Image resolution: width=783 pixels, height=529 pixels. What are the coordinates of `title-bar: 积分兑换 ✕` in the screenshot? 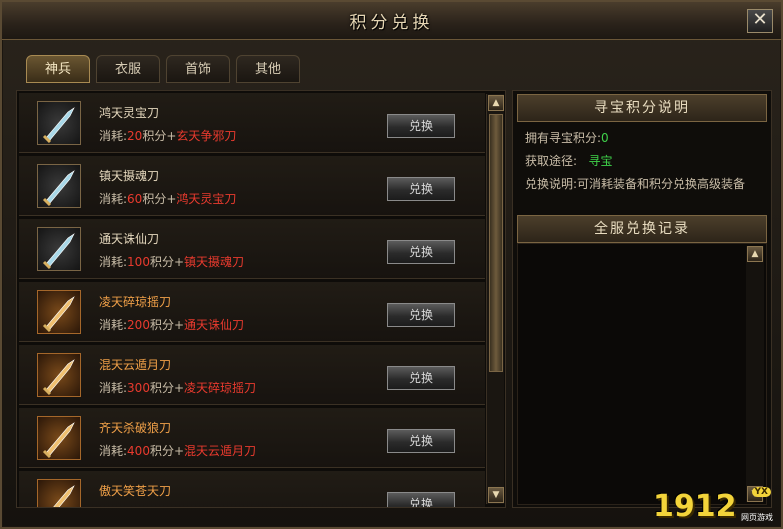 It's located at (391, 21).